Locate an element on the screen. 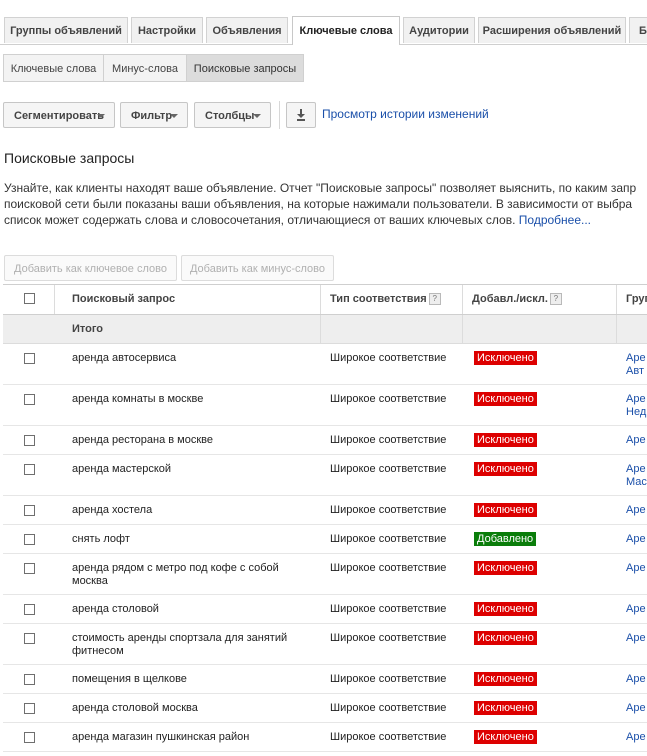  change-history-link: Просмотр истории изменений is located at coordinates (405, 114).